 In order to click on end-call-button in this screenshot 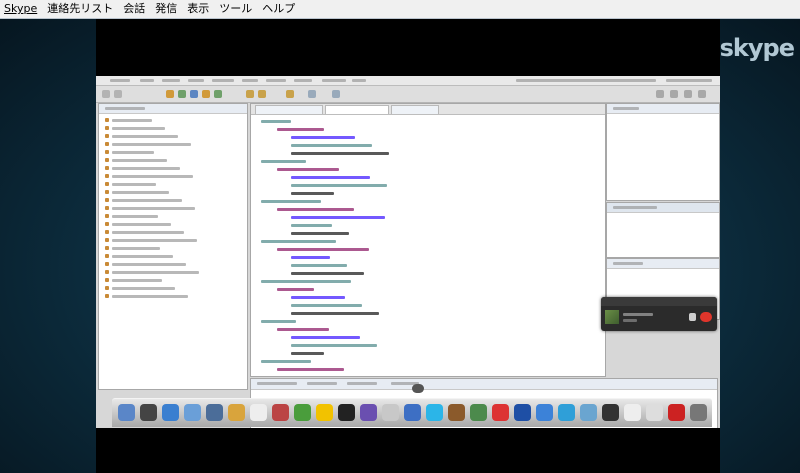, I will do `click(706, 317)`.